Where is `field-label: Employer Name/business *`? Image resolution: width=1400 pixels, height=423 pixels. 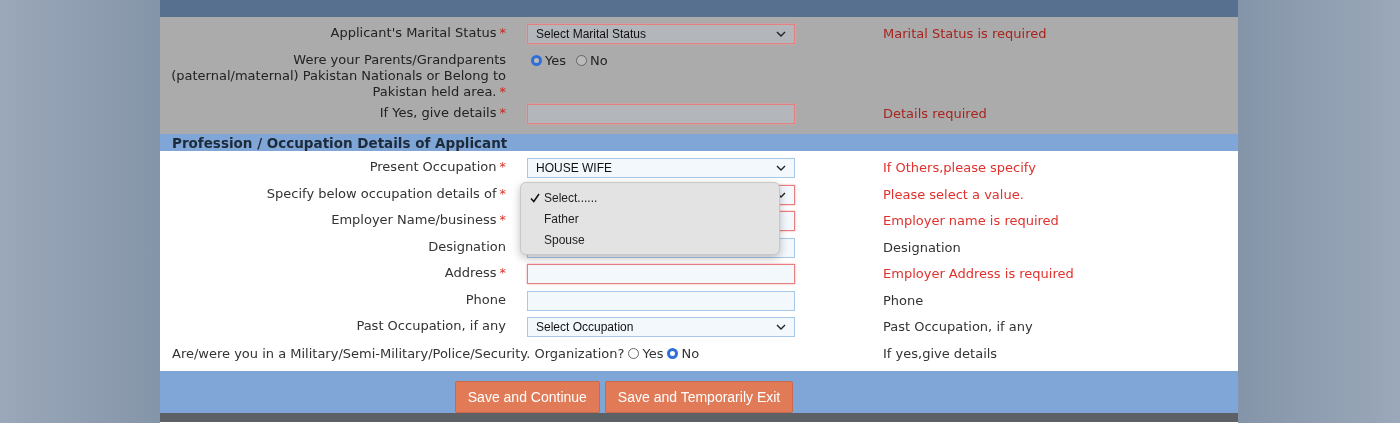 field-label: Employer Name/business * is located at coordinates (418, 219).